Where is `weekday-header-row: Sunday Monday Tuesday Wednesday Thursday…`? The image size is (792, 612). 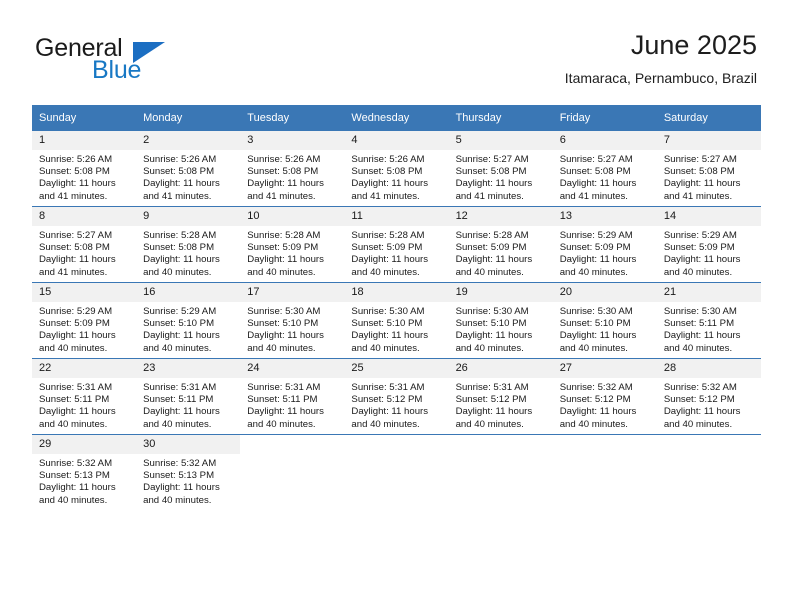
weekday-header-row: Sunday Monday Tuesday Wednesday Thursday… is located at coordinates (396, 118).